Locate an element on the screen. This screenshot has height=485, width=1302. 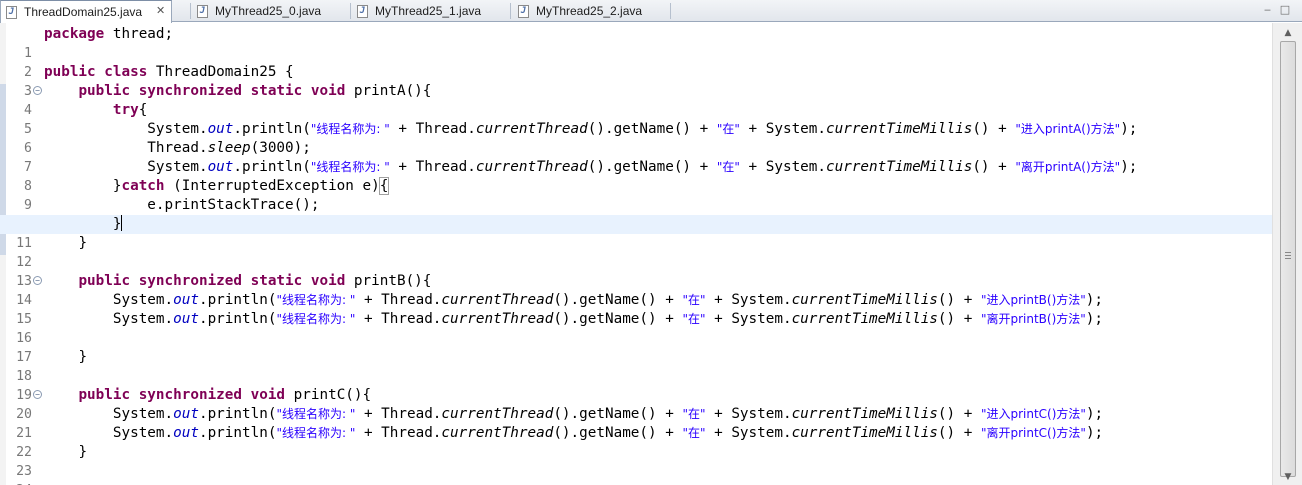
keyword: void is located at coordinates (268, 395).